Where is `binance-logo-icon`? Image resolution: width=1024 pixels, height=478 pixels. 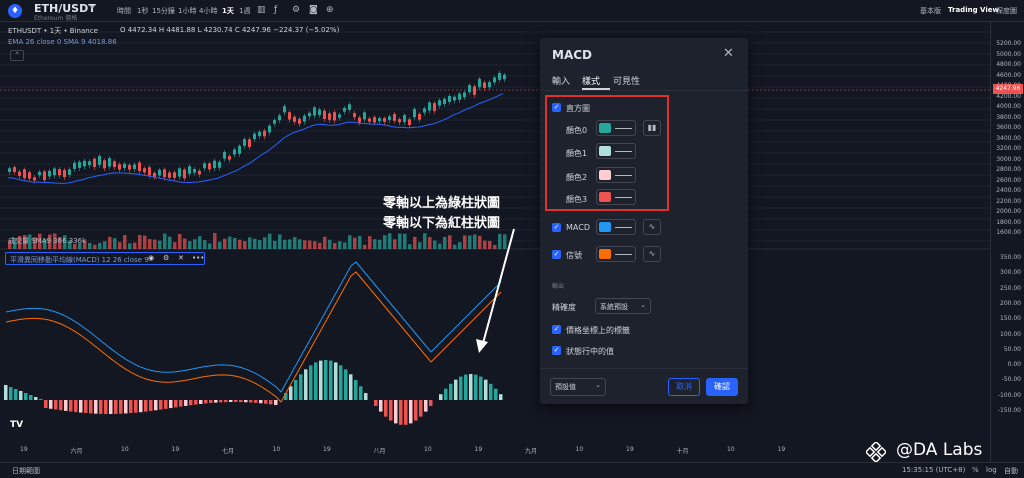
binance-logo-icon is located at coordinates (876, 452).